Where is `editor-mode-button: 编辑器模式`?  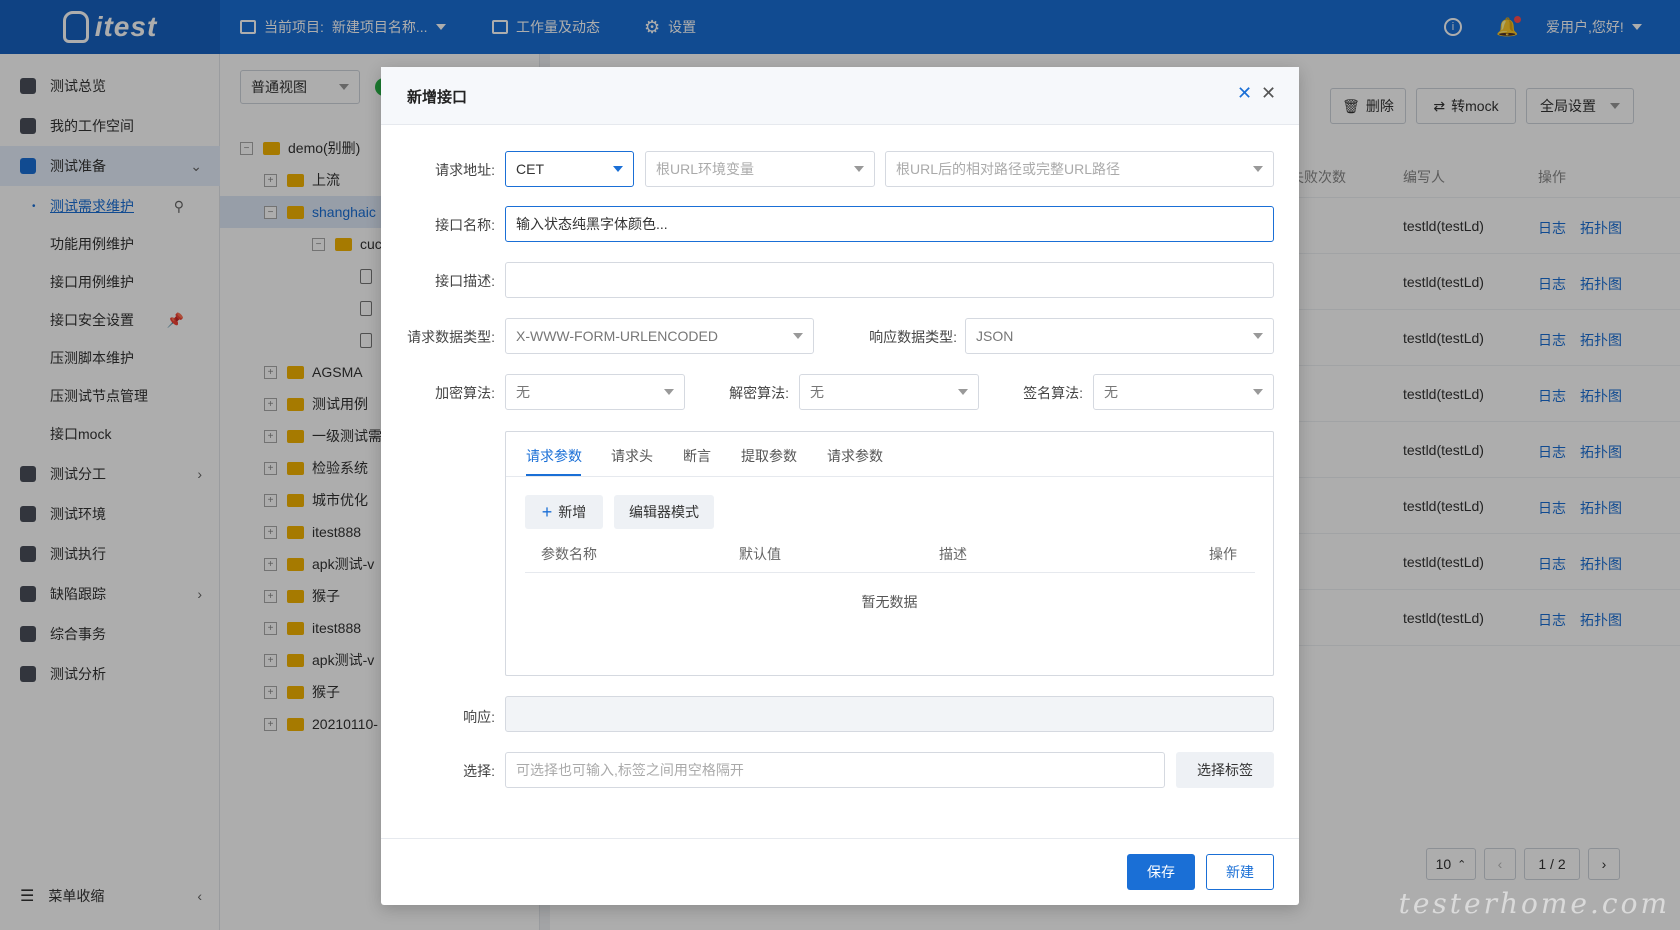 editor-mode-button: 编辑器模式 is located at coordinates (664, 512).